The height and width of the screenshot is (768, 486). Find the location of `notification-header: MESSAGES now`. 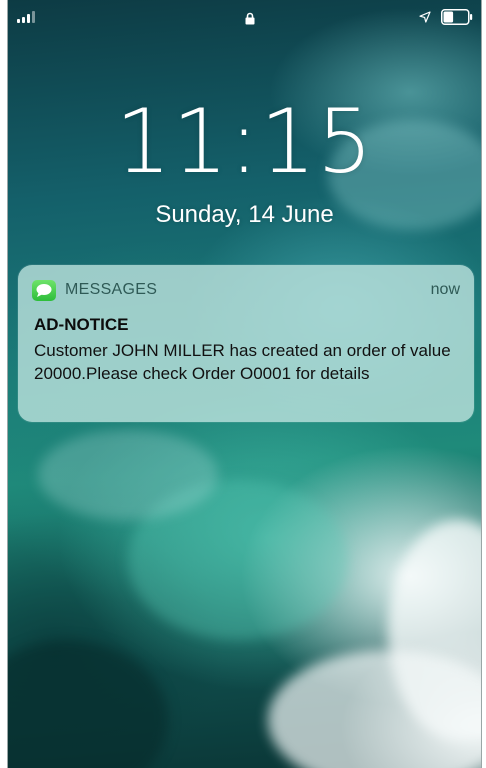

notification-header: MESSAGES now is located at coordinates (246, 290).